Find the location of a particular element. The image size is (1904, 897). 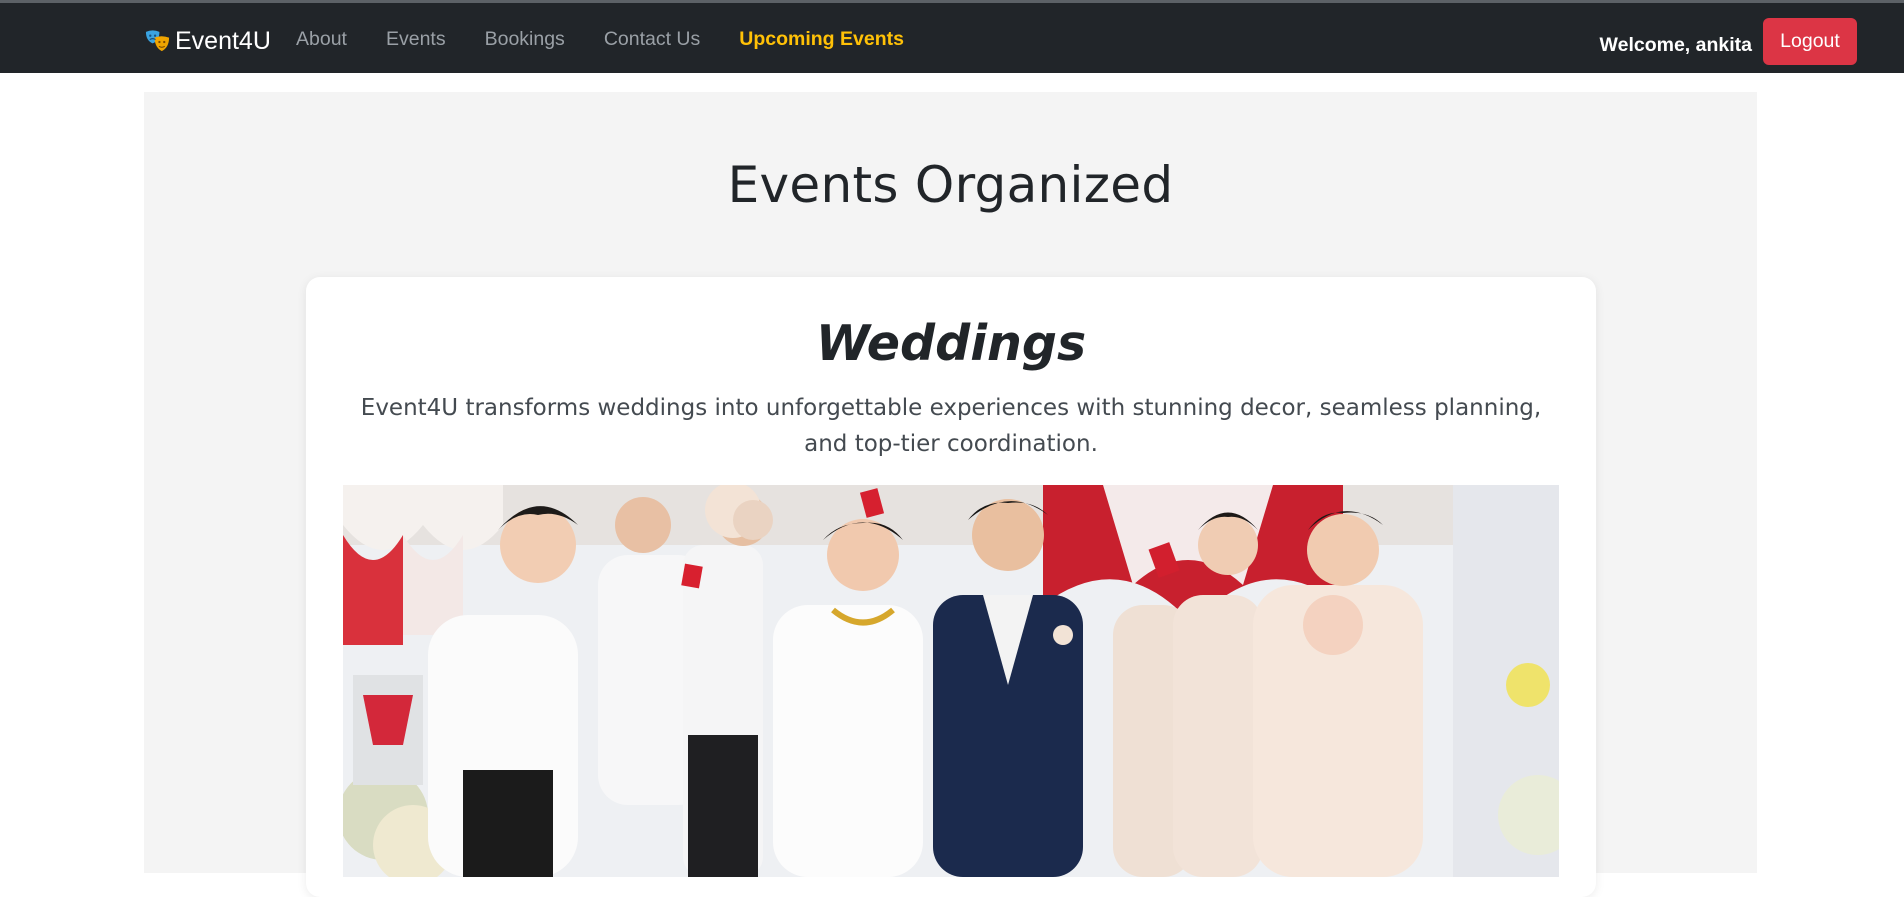

nav-link-events: Events is located at coordinates (416, 39).